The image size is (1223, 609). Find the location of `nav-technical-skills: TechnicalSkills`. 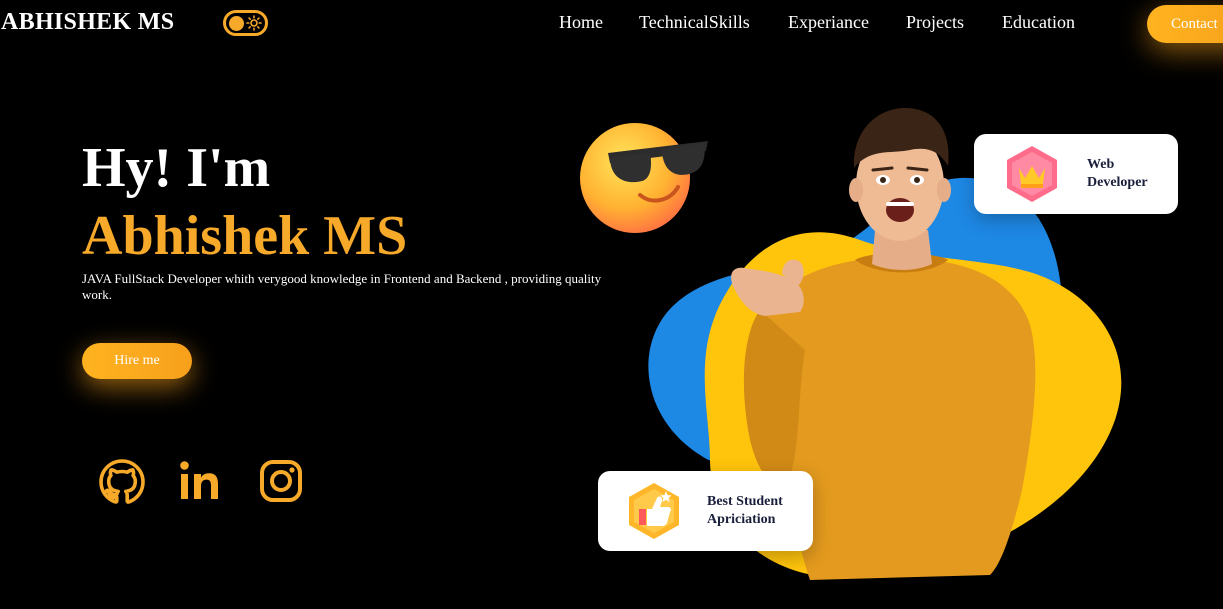

nav-technical-skills: TechnicalSkills is located at coordinates (694, 22).